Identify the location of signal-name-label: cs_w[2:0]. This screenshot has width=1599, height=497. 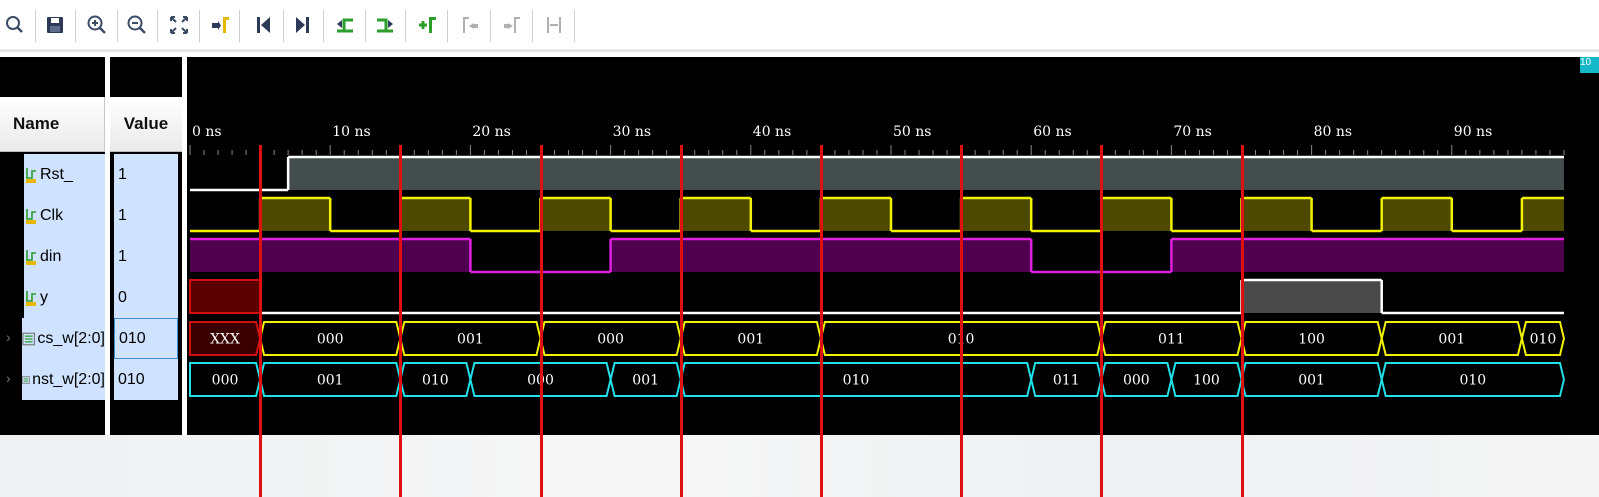
(71, 338).